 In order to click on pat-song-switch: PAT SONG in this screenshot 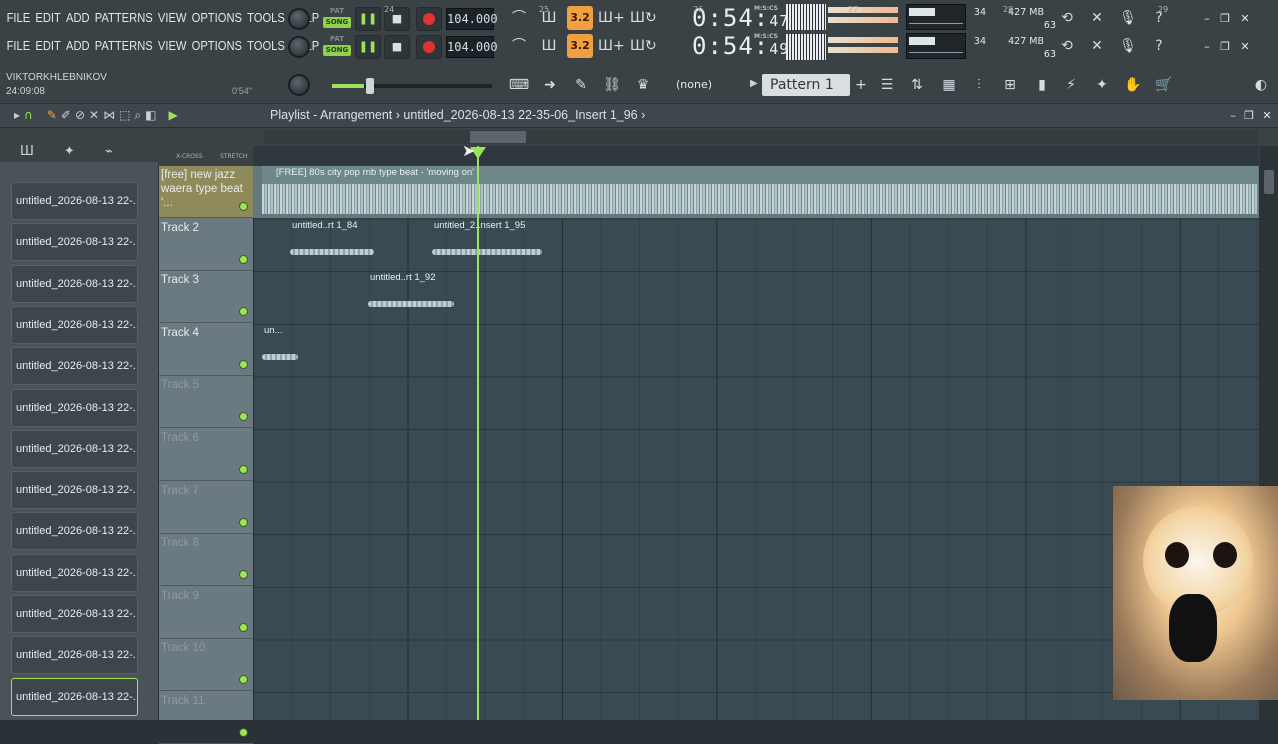, I will do `click(337, 46)`.